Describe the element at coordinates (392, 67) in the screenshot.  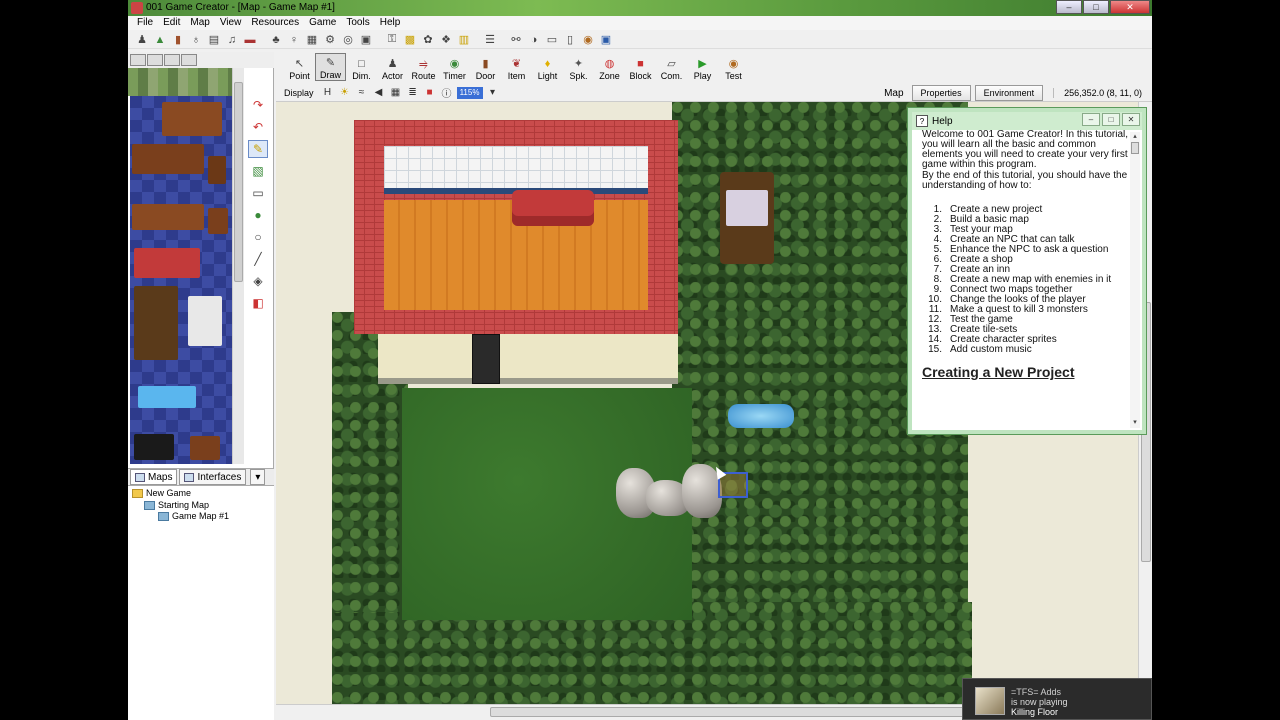
I see `tool-actor: ♟ Actor` at that location.